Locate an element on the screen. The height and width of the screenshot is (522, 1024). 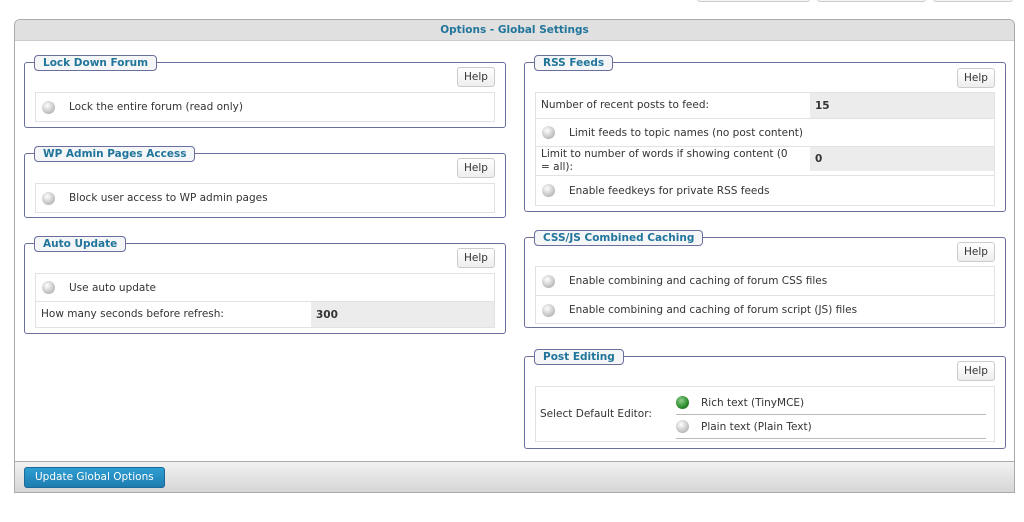
refresh-input: 300 is located at coordinates (402, 314).